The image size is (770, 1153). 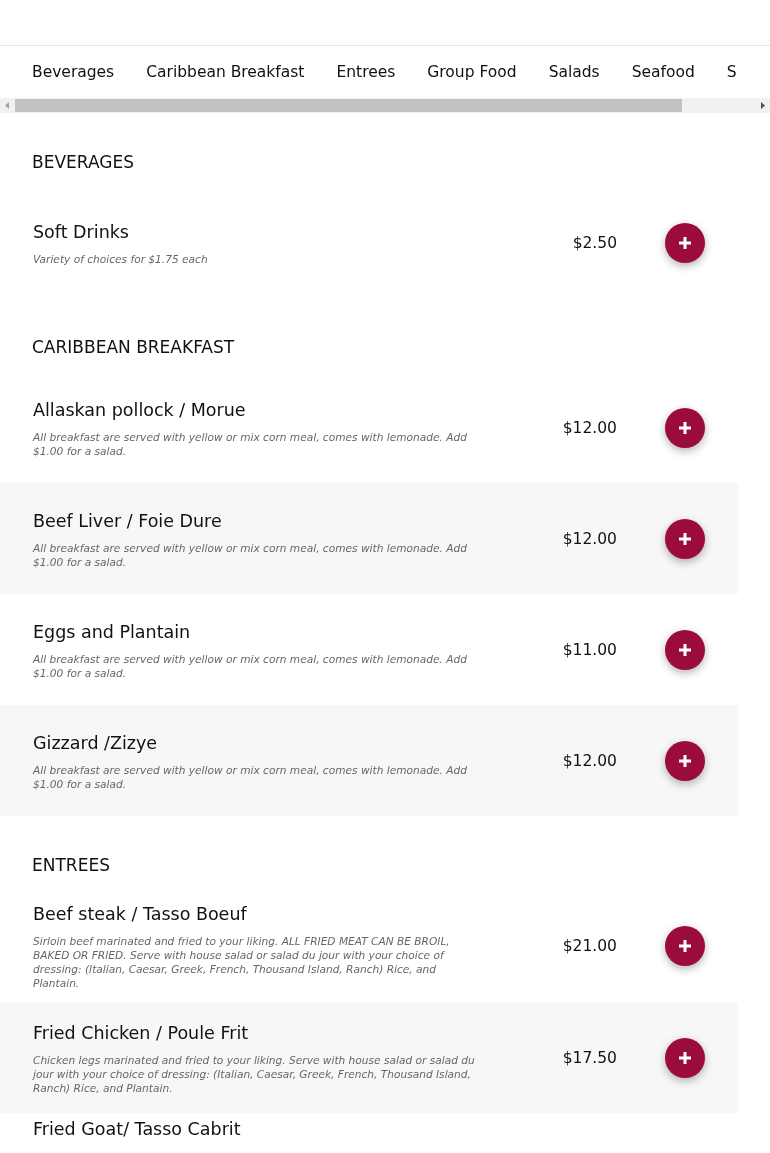 I want to click on category-tab: S, so click(x=731, y=72).